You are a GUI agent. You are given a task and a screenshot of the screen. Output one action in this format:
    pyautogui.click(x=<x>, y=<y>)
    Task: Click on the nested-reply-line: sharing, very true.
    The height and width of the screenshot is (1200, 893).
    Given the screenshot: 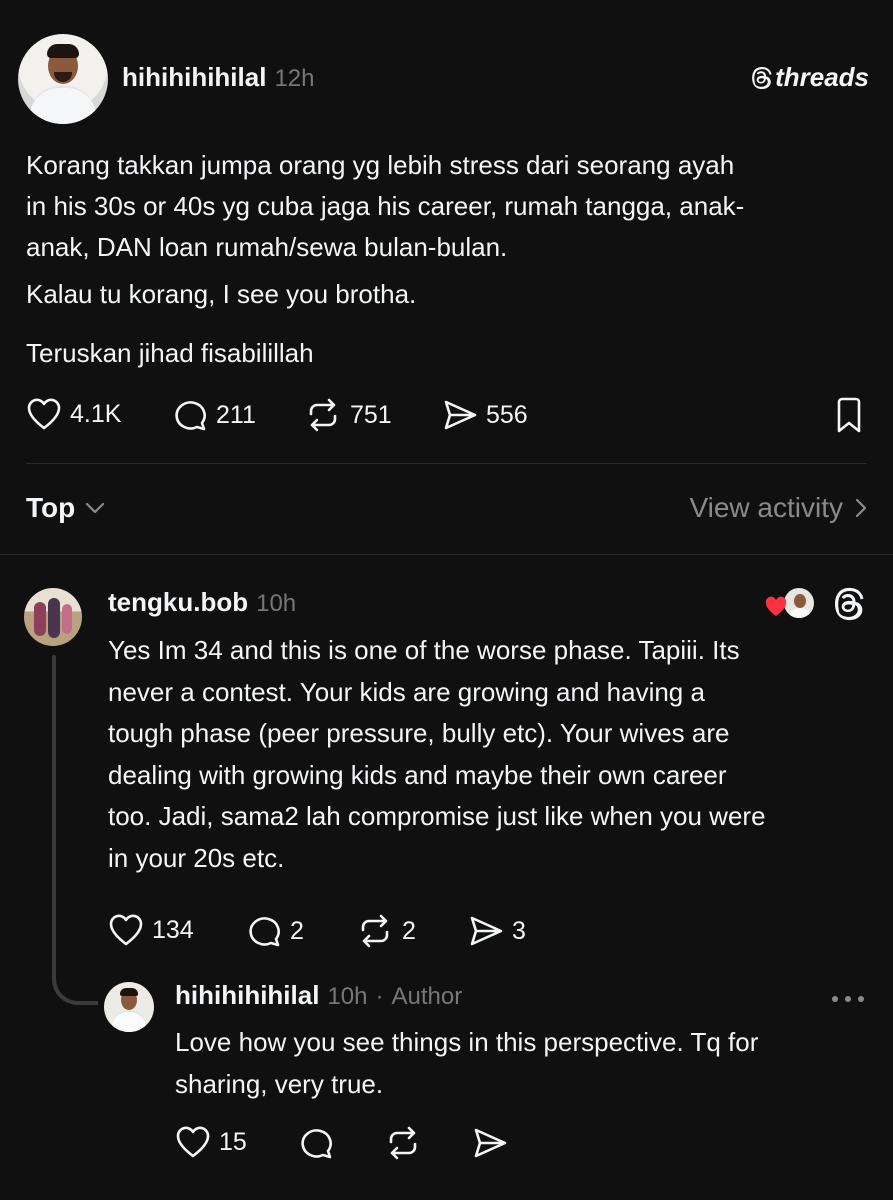 What is the action you would take?
    pyautogui.click(x=279, y=1083)
    